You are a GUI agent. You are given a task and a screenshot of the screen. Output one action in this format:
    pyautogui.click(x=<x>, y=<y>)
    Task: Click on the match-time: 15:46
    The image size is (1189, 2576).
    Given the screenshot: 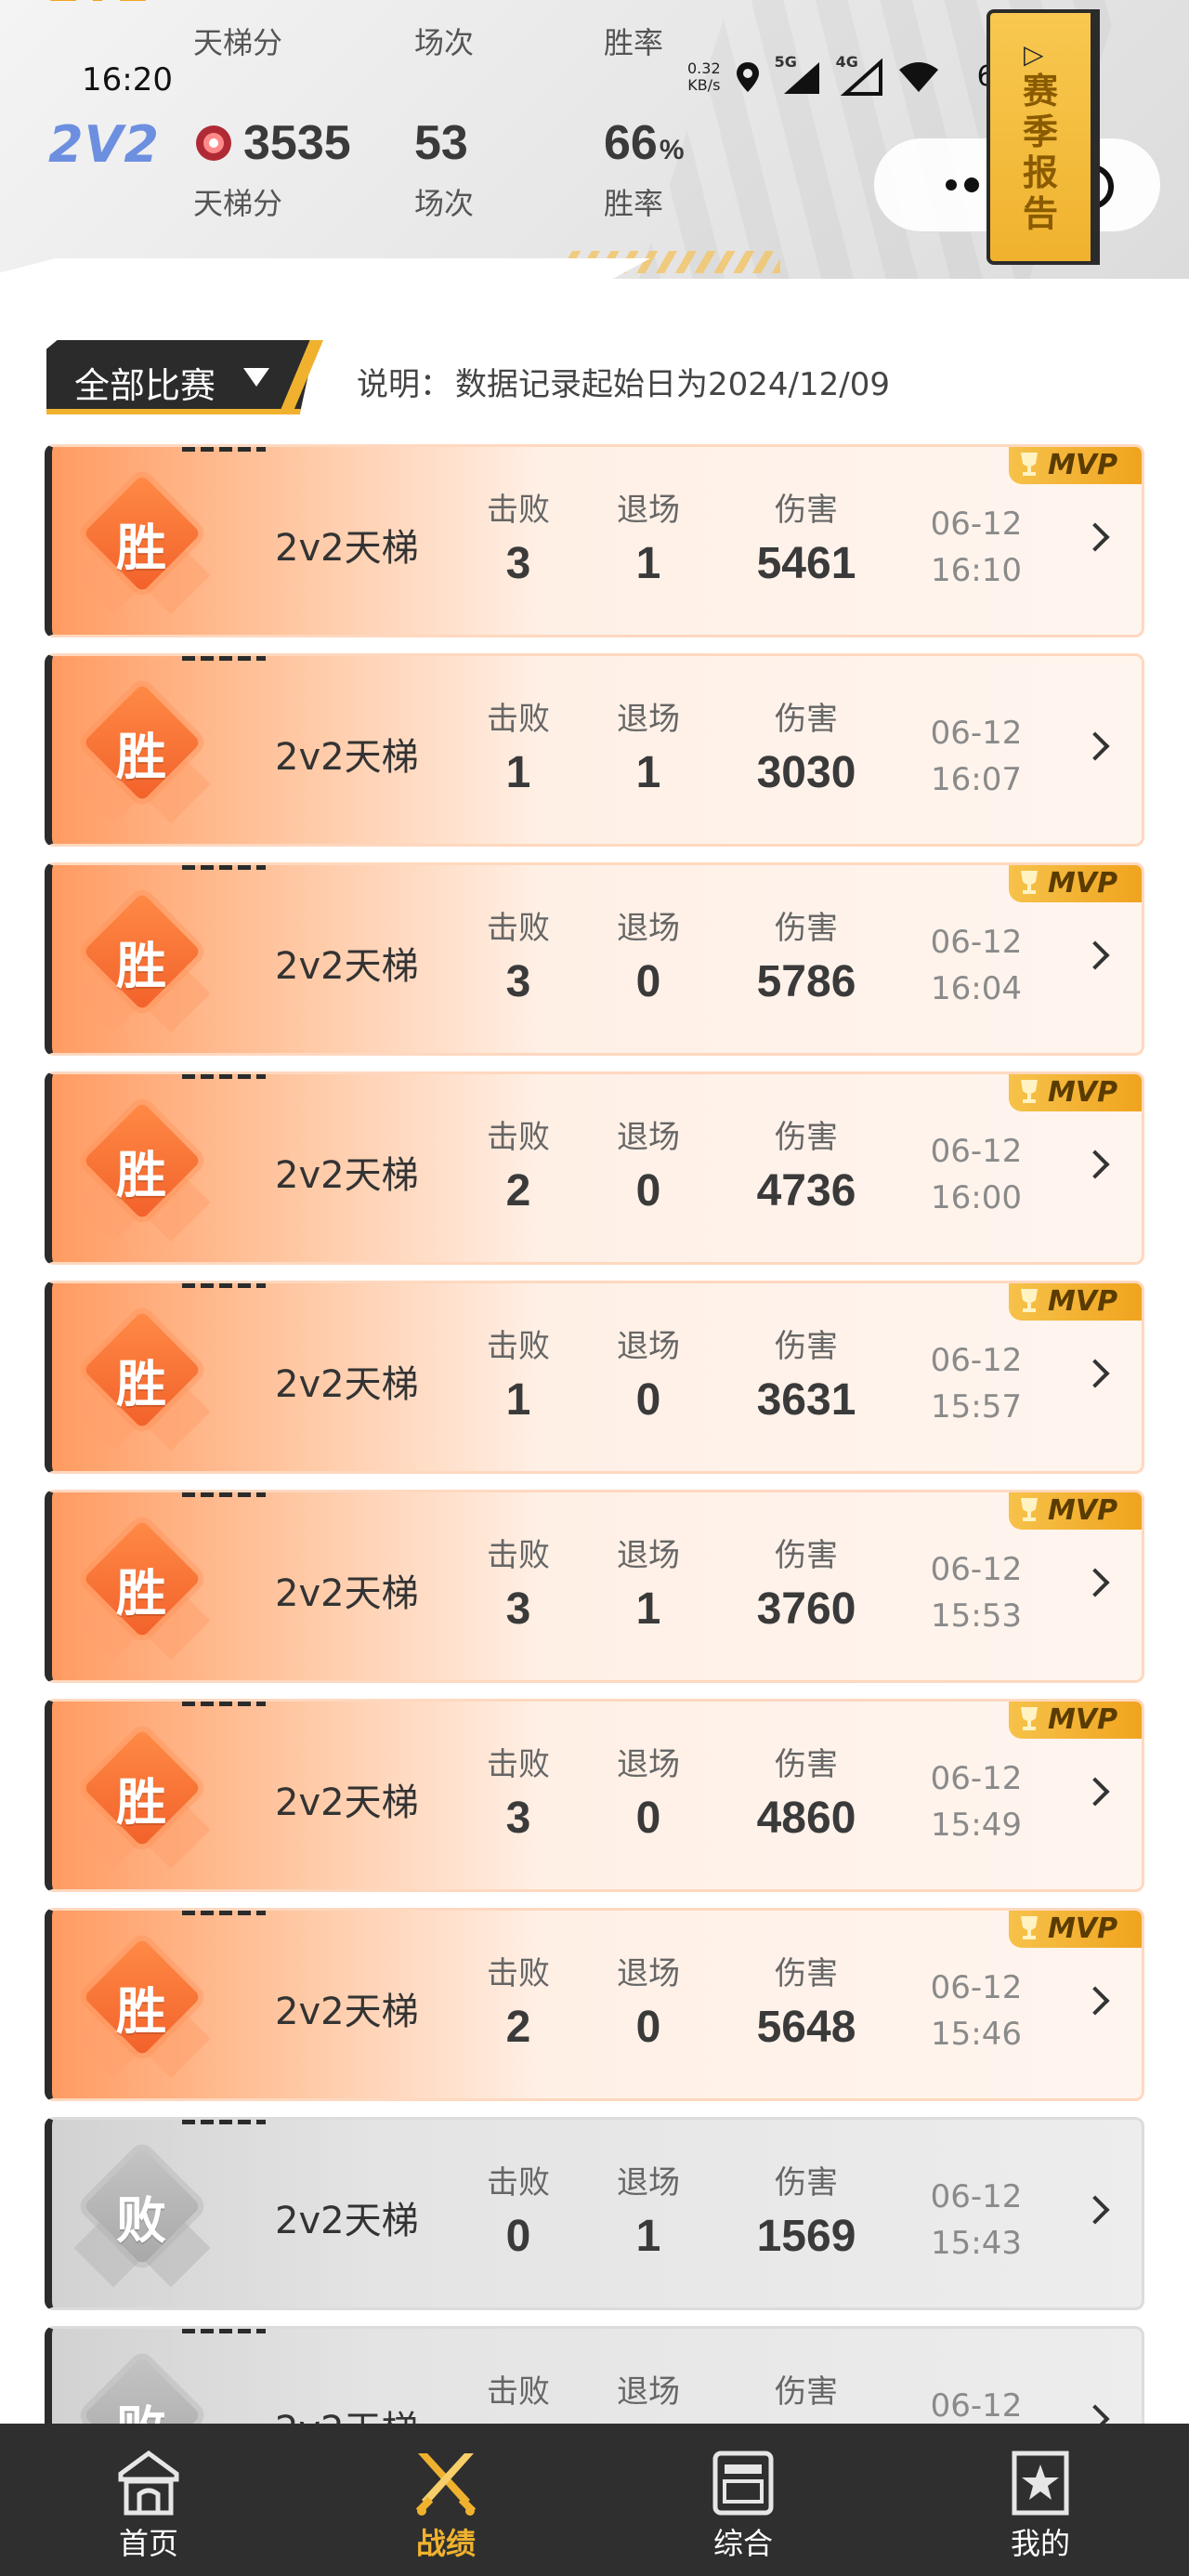 What is the action you would take?
    pyautogui.click(x=976, y=2034)
    